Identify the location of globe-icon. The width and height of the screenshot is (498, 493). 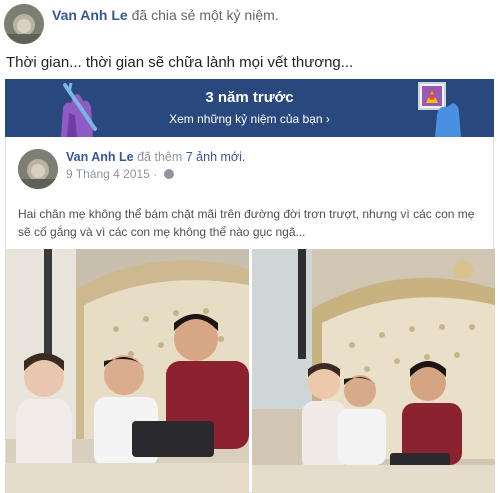
(168, 174).